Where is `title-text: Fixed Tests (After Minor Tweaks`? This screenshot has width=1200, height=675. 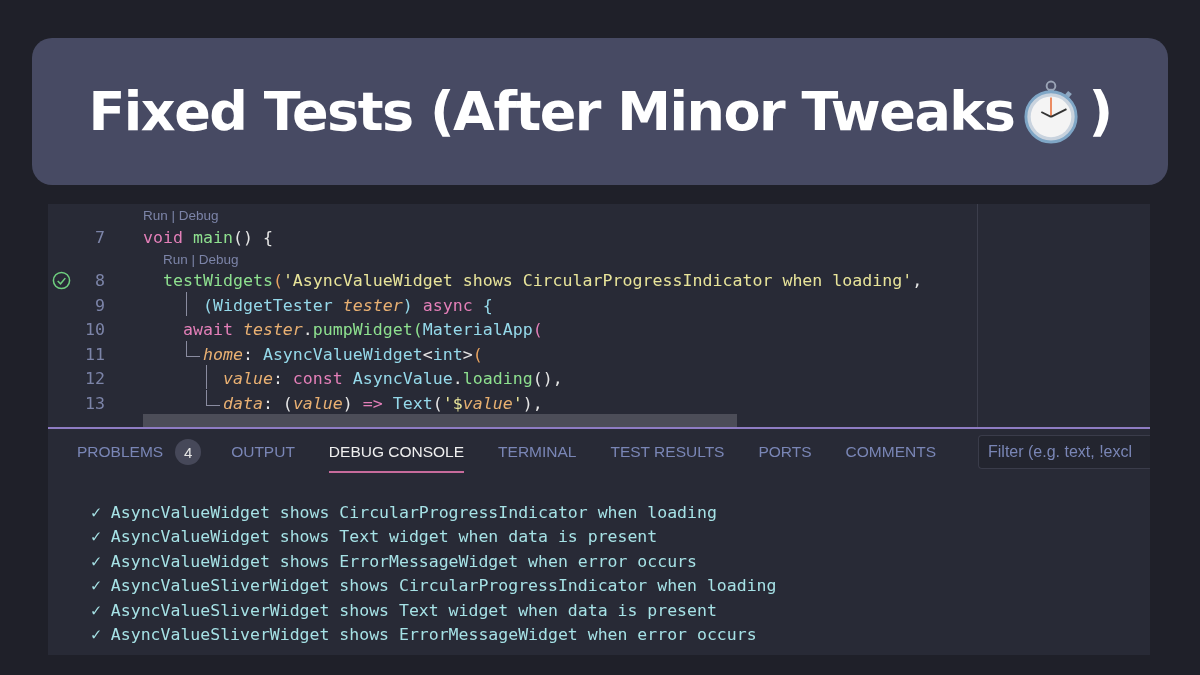 title-text: Fixed Tests (After Minor Tweaks is located at coordinates (551, 111).